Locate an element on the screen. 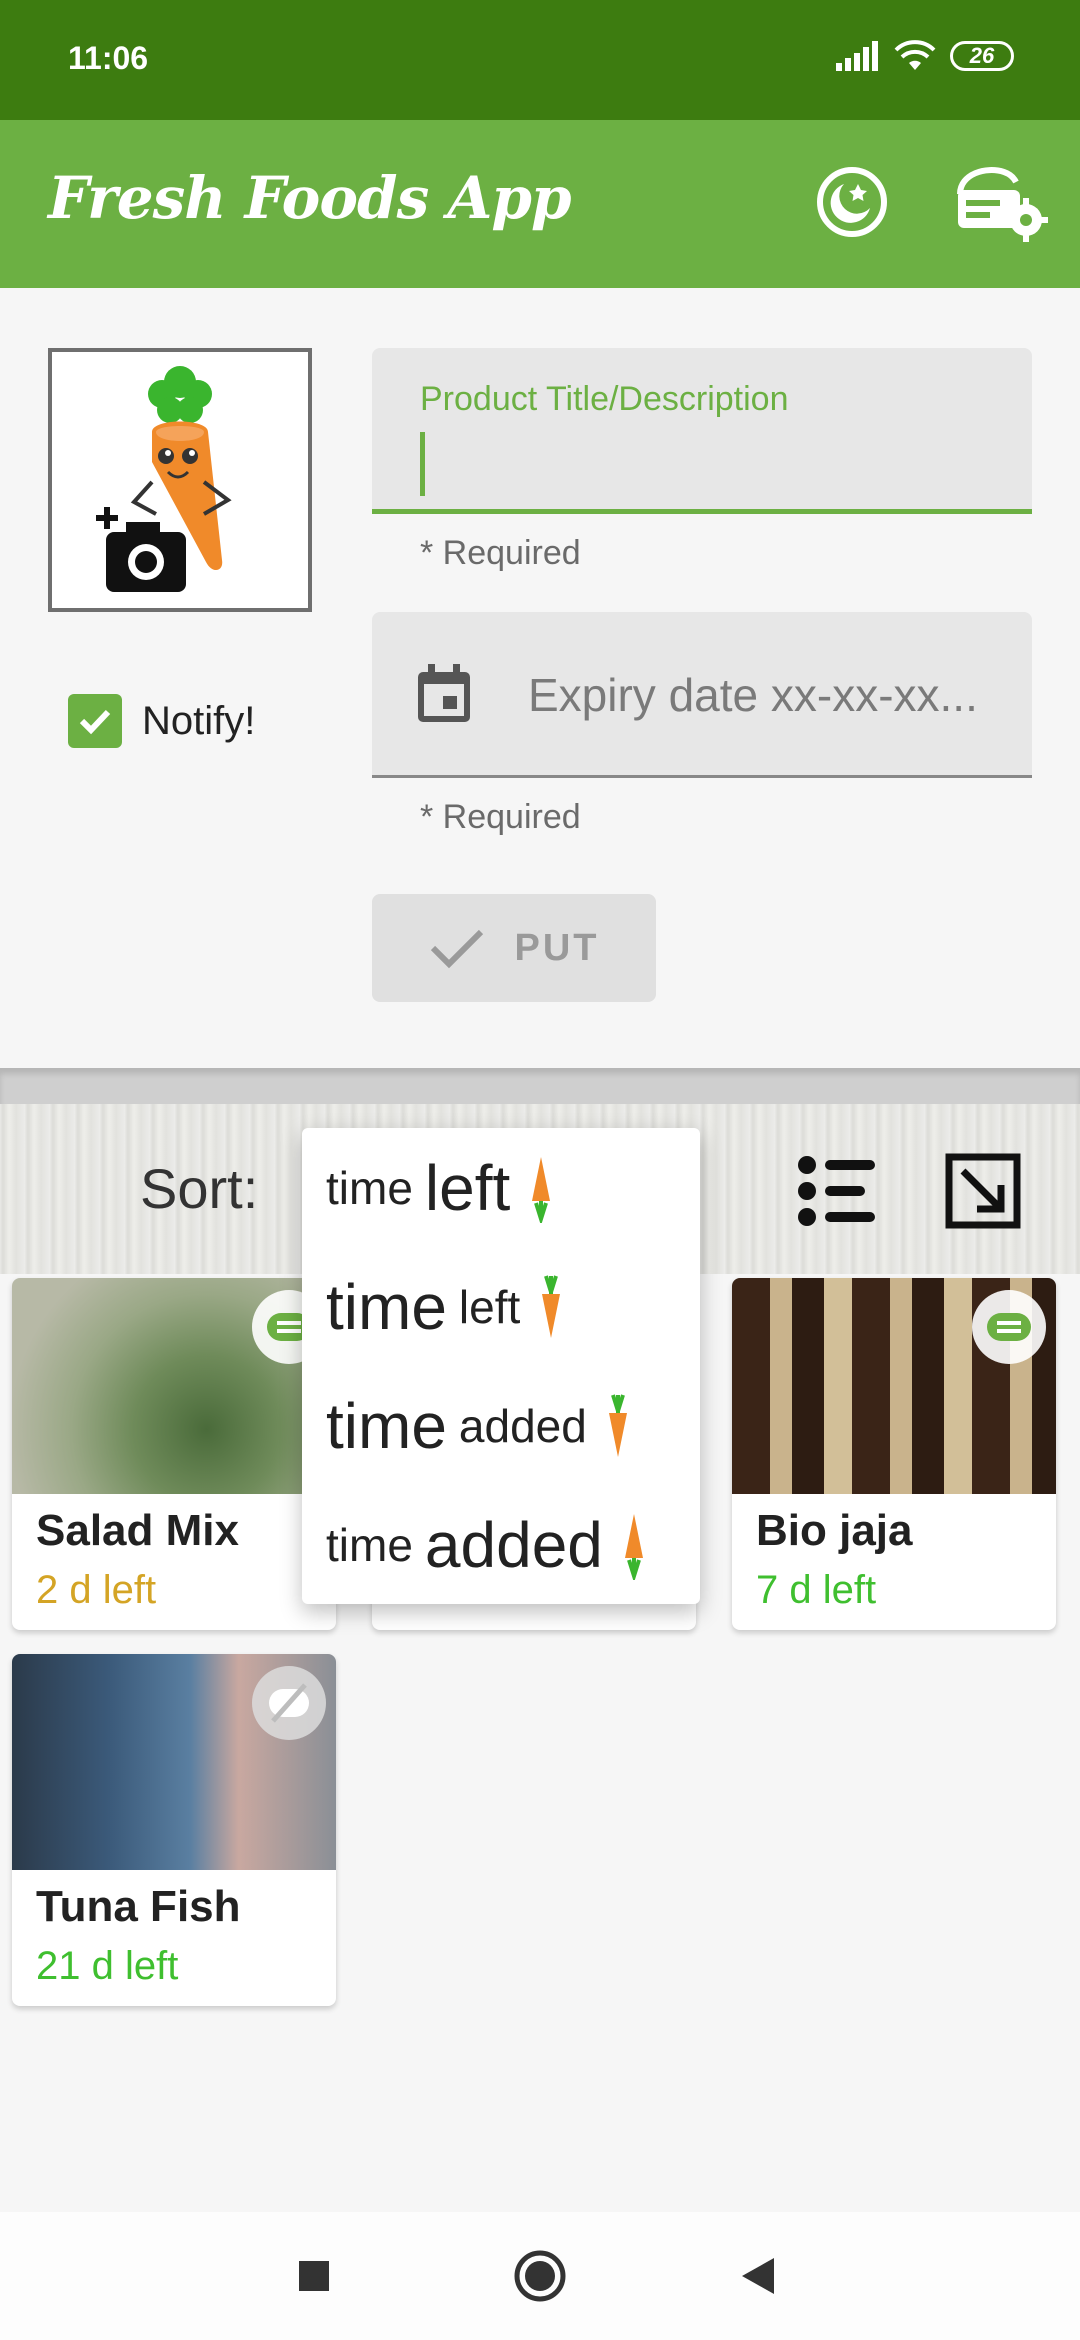 This screenshot has height=2340, width=1080. product-title-label: Product Title/Description is located at coordinates (604, 399).